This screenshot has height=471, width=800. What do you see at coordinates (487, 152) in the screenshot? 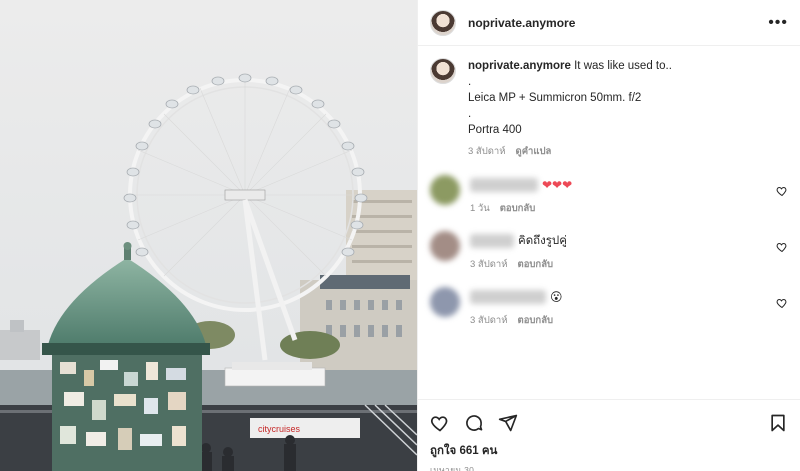
I see `caption-time: 3 สัปดาห์` at bounding box center [487, 152].